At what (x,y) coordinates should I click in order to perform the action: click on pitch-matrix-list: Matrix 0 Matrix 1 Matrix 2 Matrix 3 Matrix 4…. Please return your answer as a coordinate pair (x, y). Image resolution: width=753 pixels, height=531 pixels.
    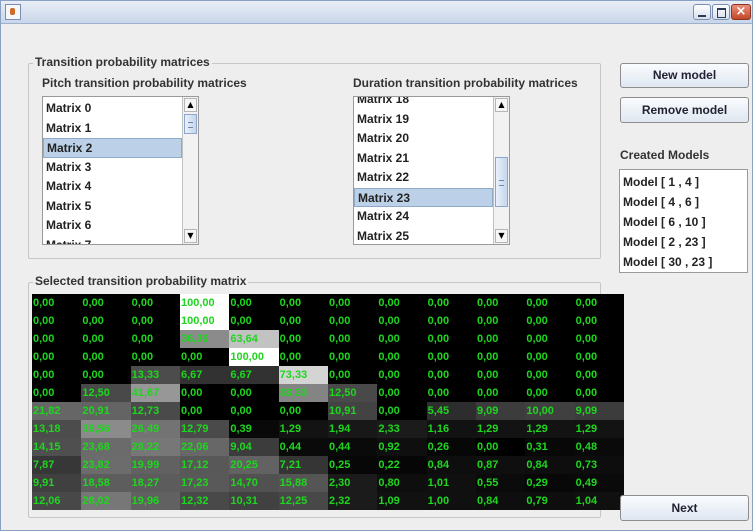
    Looking at the image, I should click on (120, 170).